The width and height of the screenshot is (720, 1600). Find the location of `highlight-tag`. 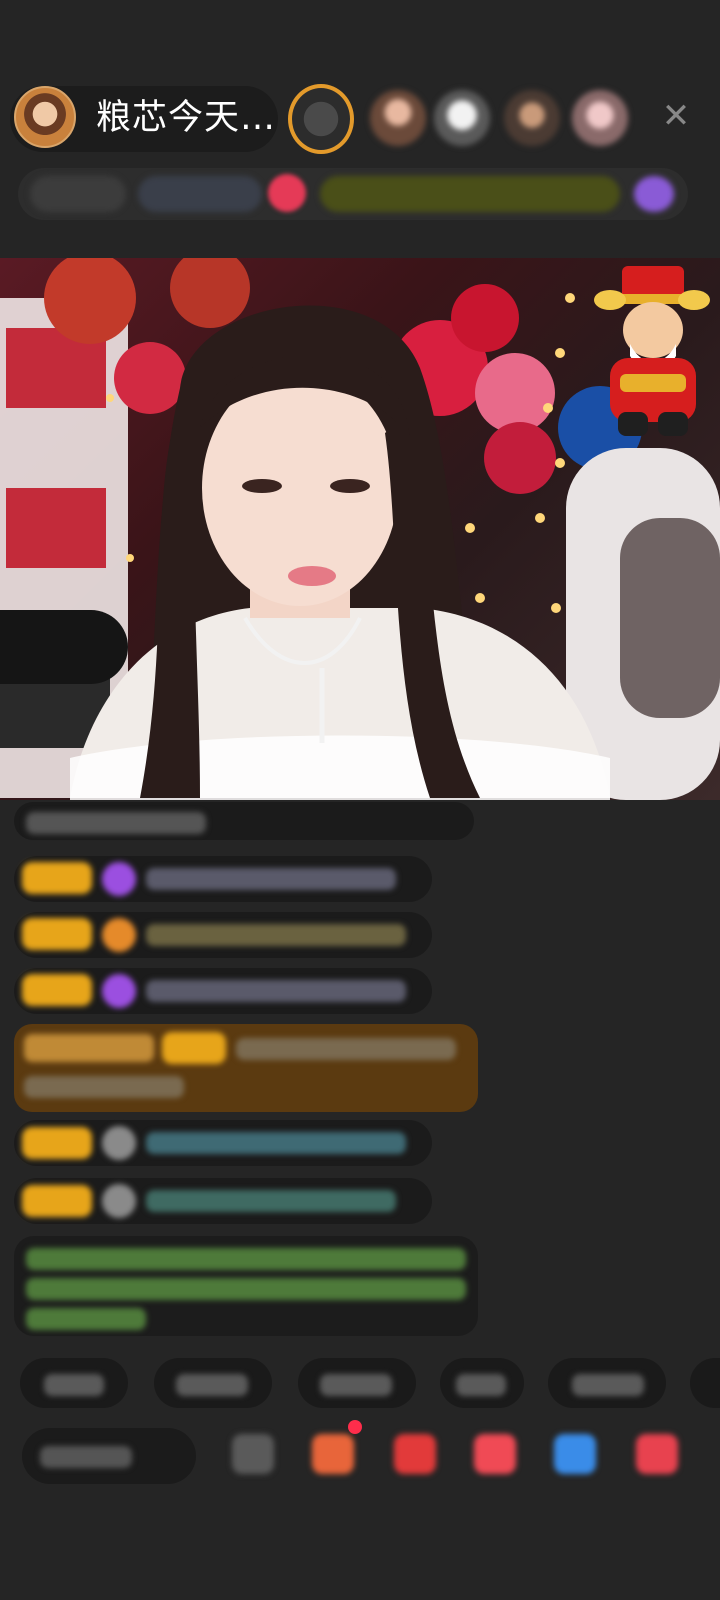

highlight-tag is located at coordinates (89, 1048).